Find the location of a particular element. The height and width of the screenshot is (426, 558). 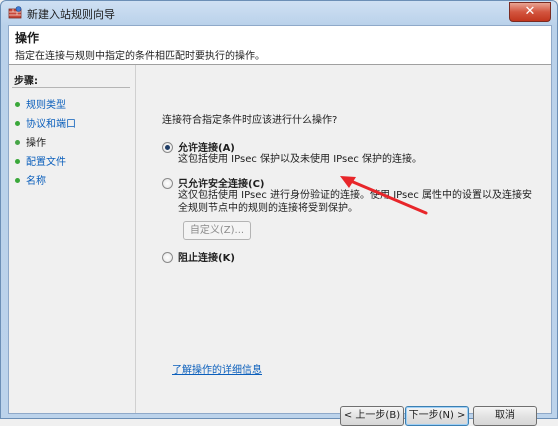

close-button: ✕ is located at coordinates (530, 12).